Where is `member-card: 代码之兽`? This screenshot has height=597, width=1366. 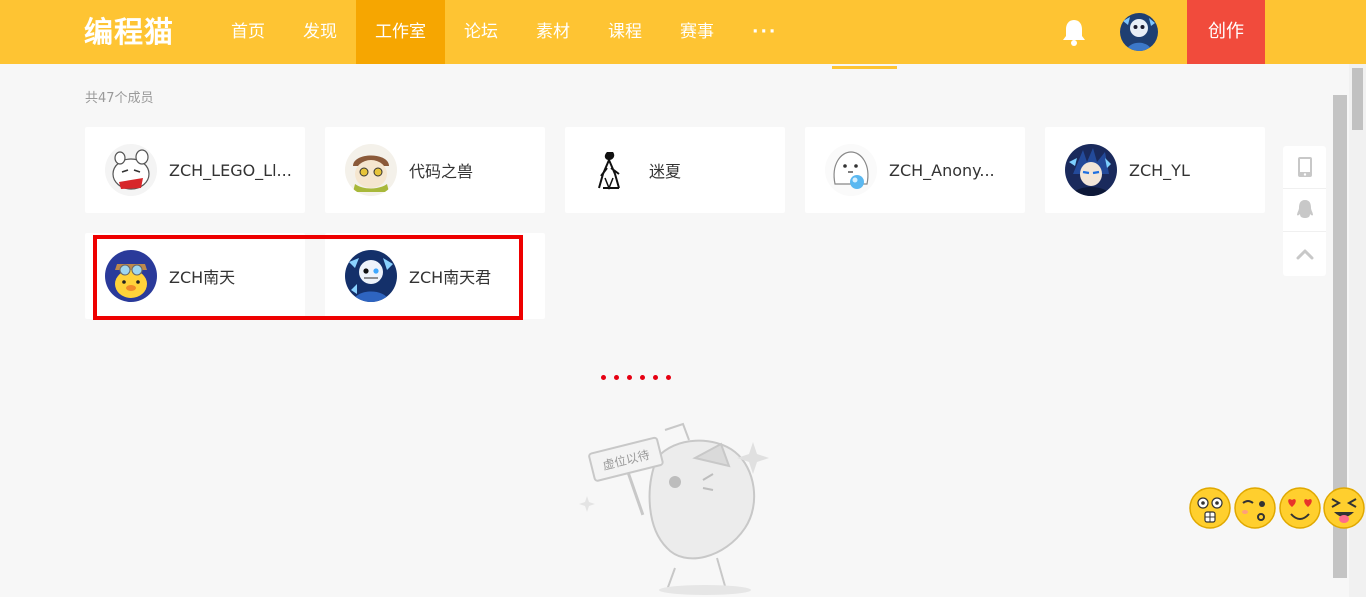
member-card: 代码之兽 is located at coordinates (435, 170).